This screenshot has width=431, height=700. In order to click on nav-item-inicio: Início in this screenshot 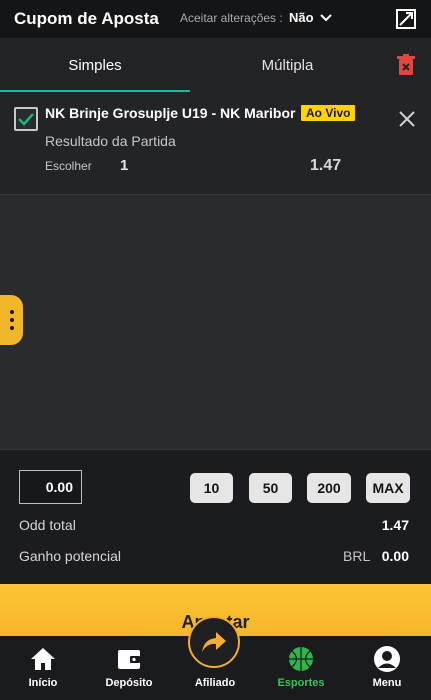, I will do `click(43, 668)`.